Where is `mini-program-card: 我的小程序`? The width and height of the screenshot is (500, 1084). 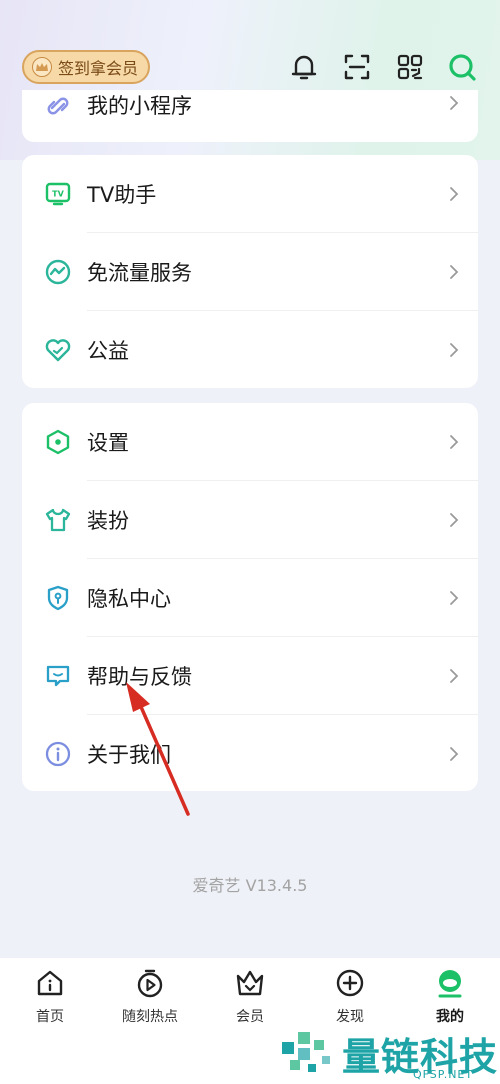 mini-program-card: 我的小程序 is located at coordinates (250, 116).